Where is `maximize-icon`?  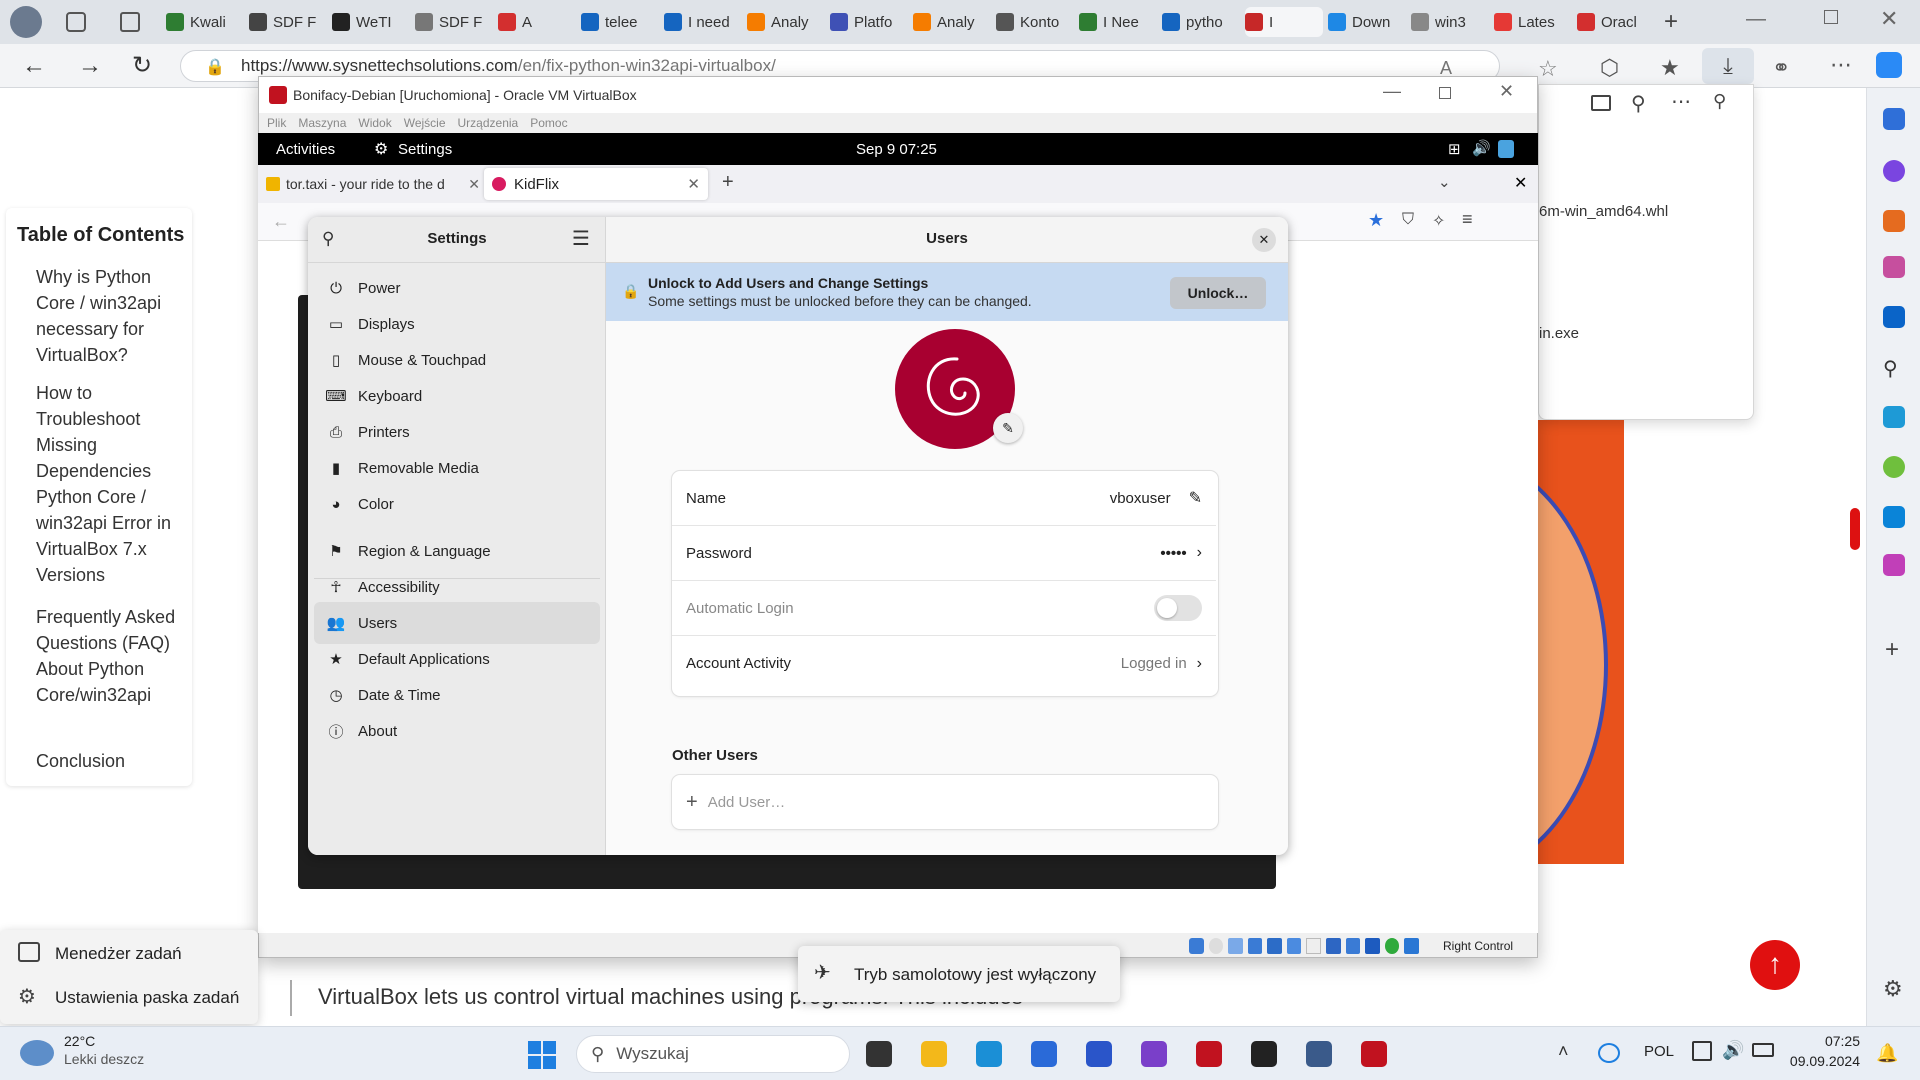 maximize-icon is located at coordinates (1831, 17).